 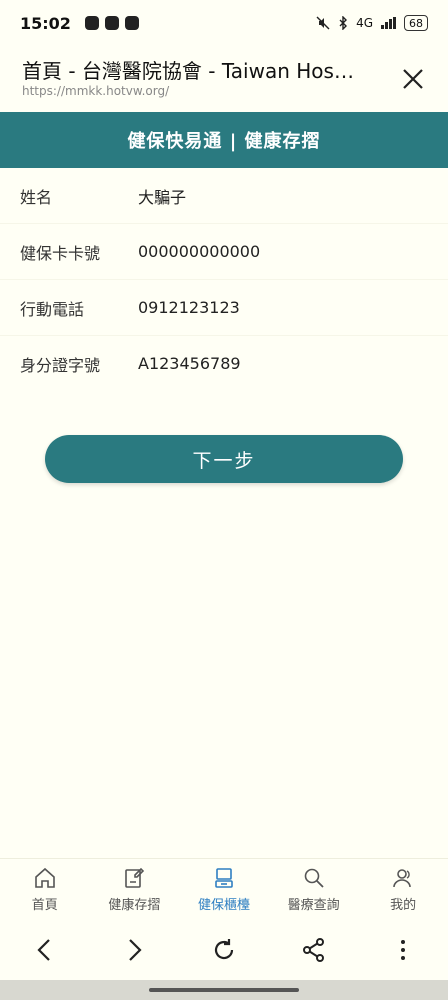 What do you see at coordinates (134, 889) in the screenshot?
I see `tab-health-passbook: 健康存摺` at bounding box center [134, 889].